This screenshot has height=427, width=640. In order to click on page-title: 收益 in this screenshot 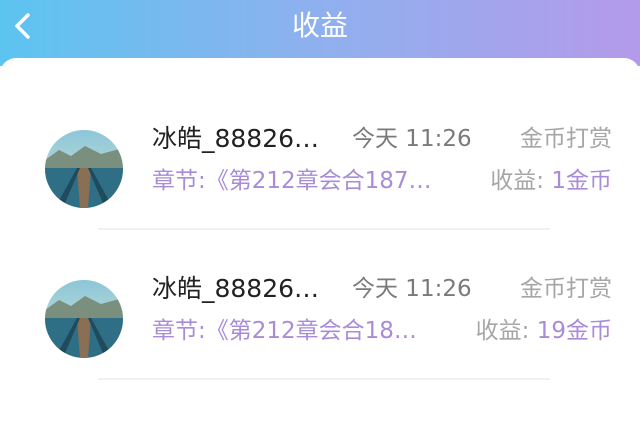, I will do `click(319, 25)`.